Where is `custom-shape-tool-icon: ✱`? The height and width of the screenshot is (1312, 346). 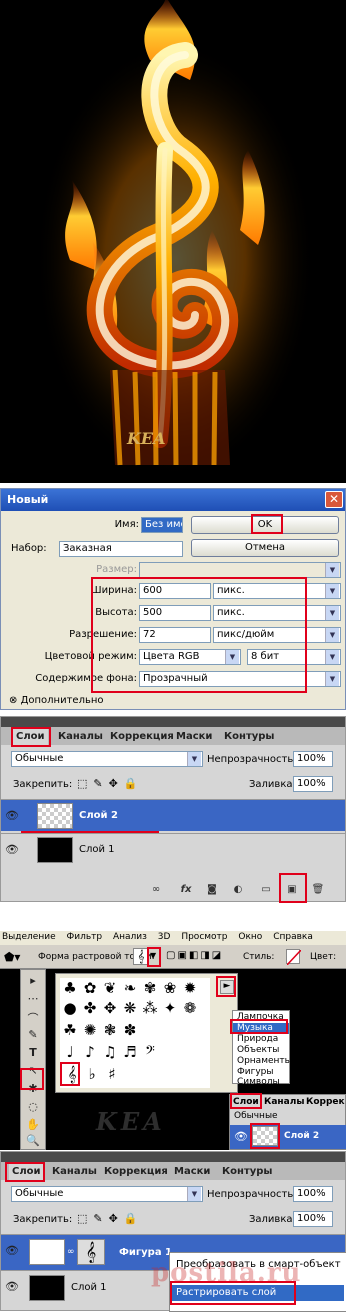 custom-shape-tool-icon: ✱ is located at coordinates (33, 1090).